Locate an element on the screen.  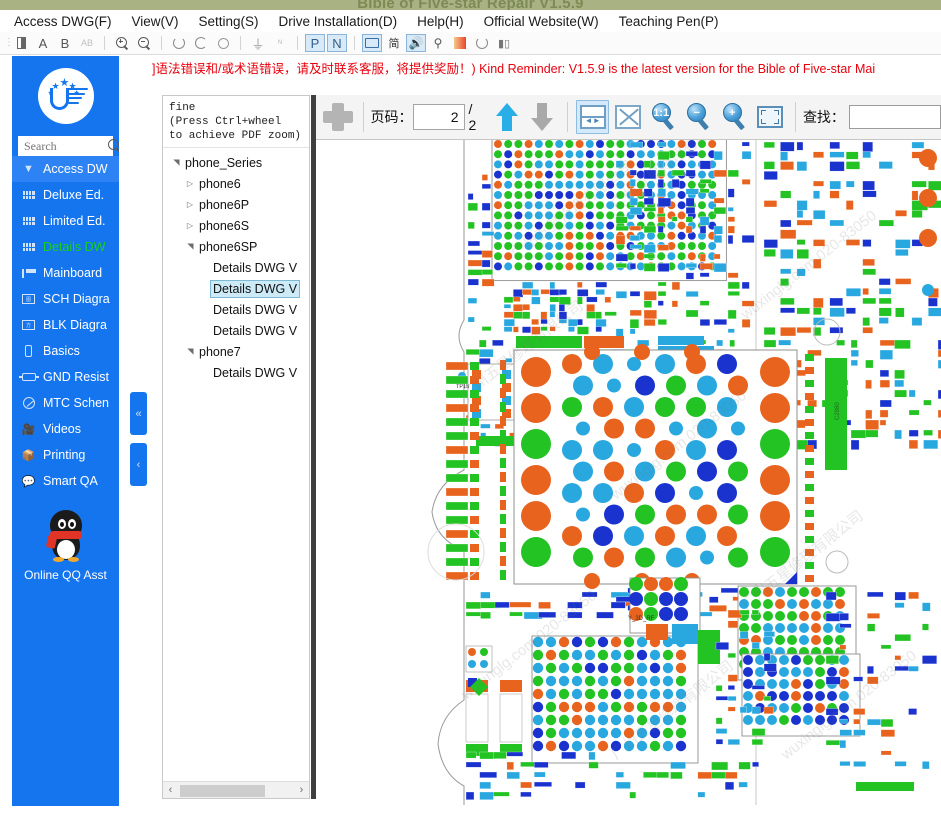
qq-avatar-container is located at coordinates (65, 536).